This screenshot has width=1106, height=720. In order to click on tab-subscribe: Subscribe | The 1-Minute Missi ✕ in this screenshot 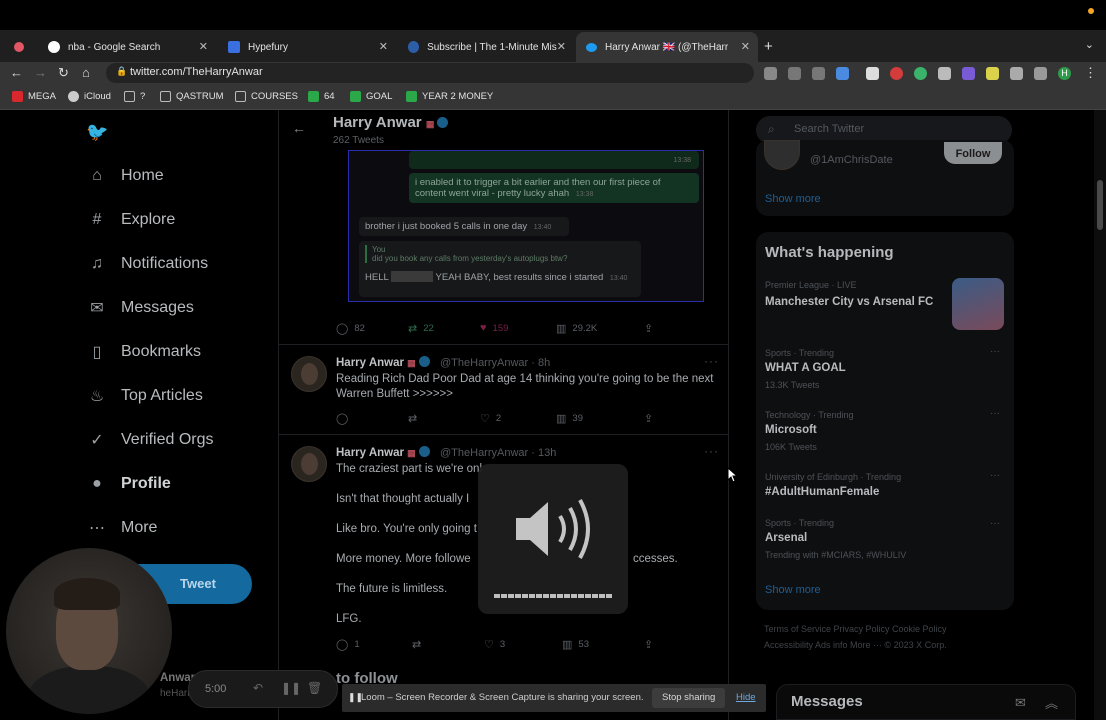, I will do `click(486, 47)`.